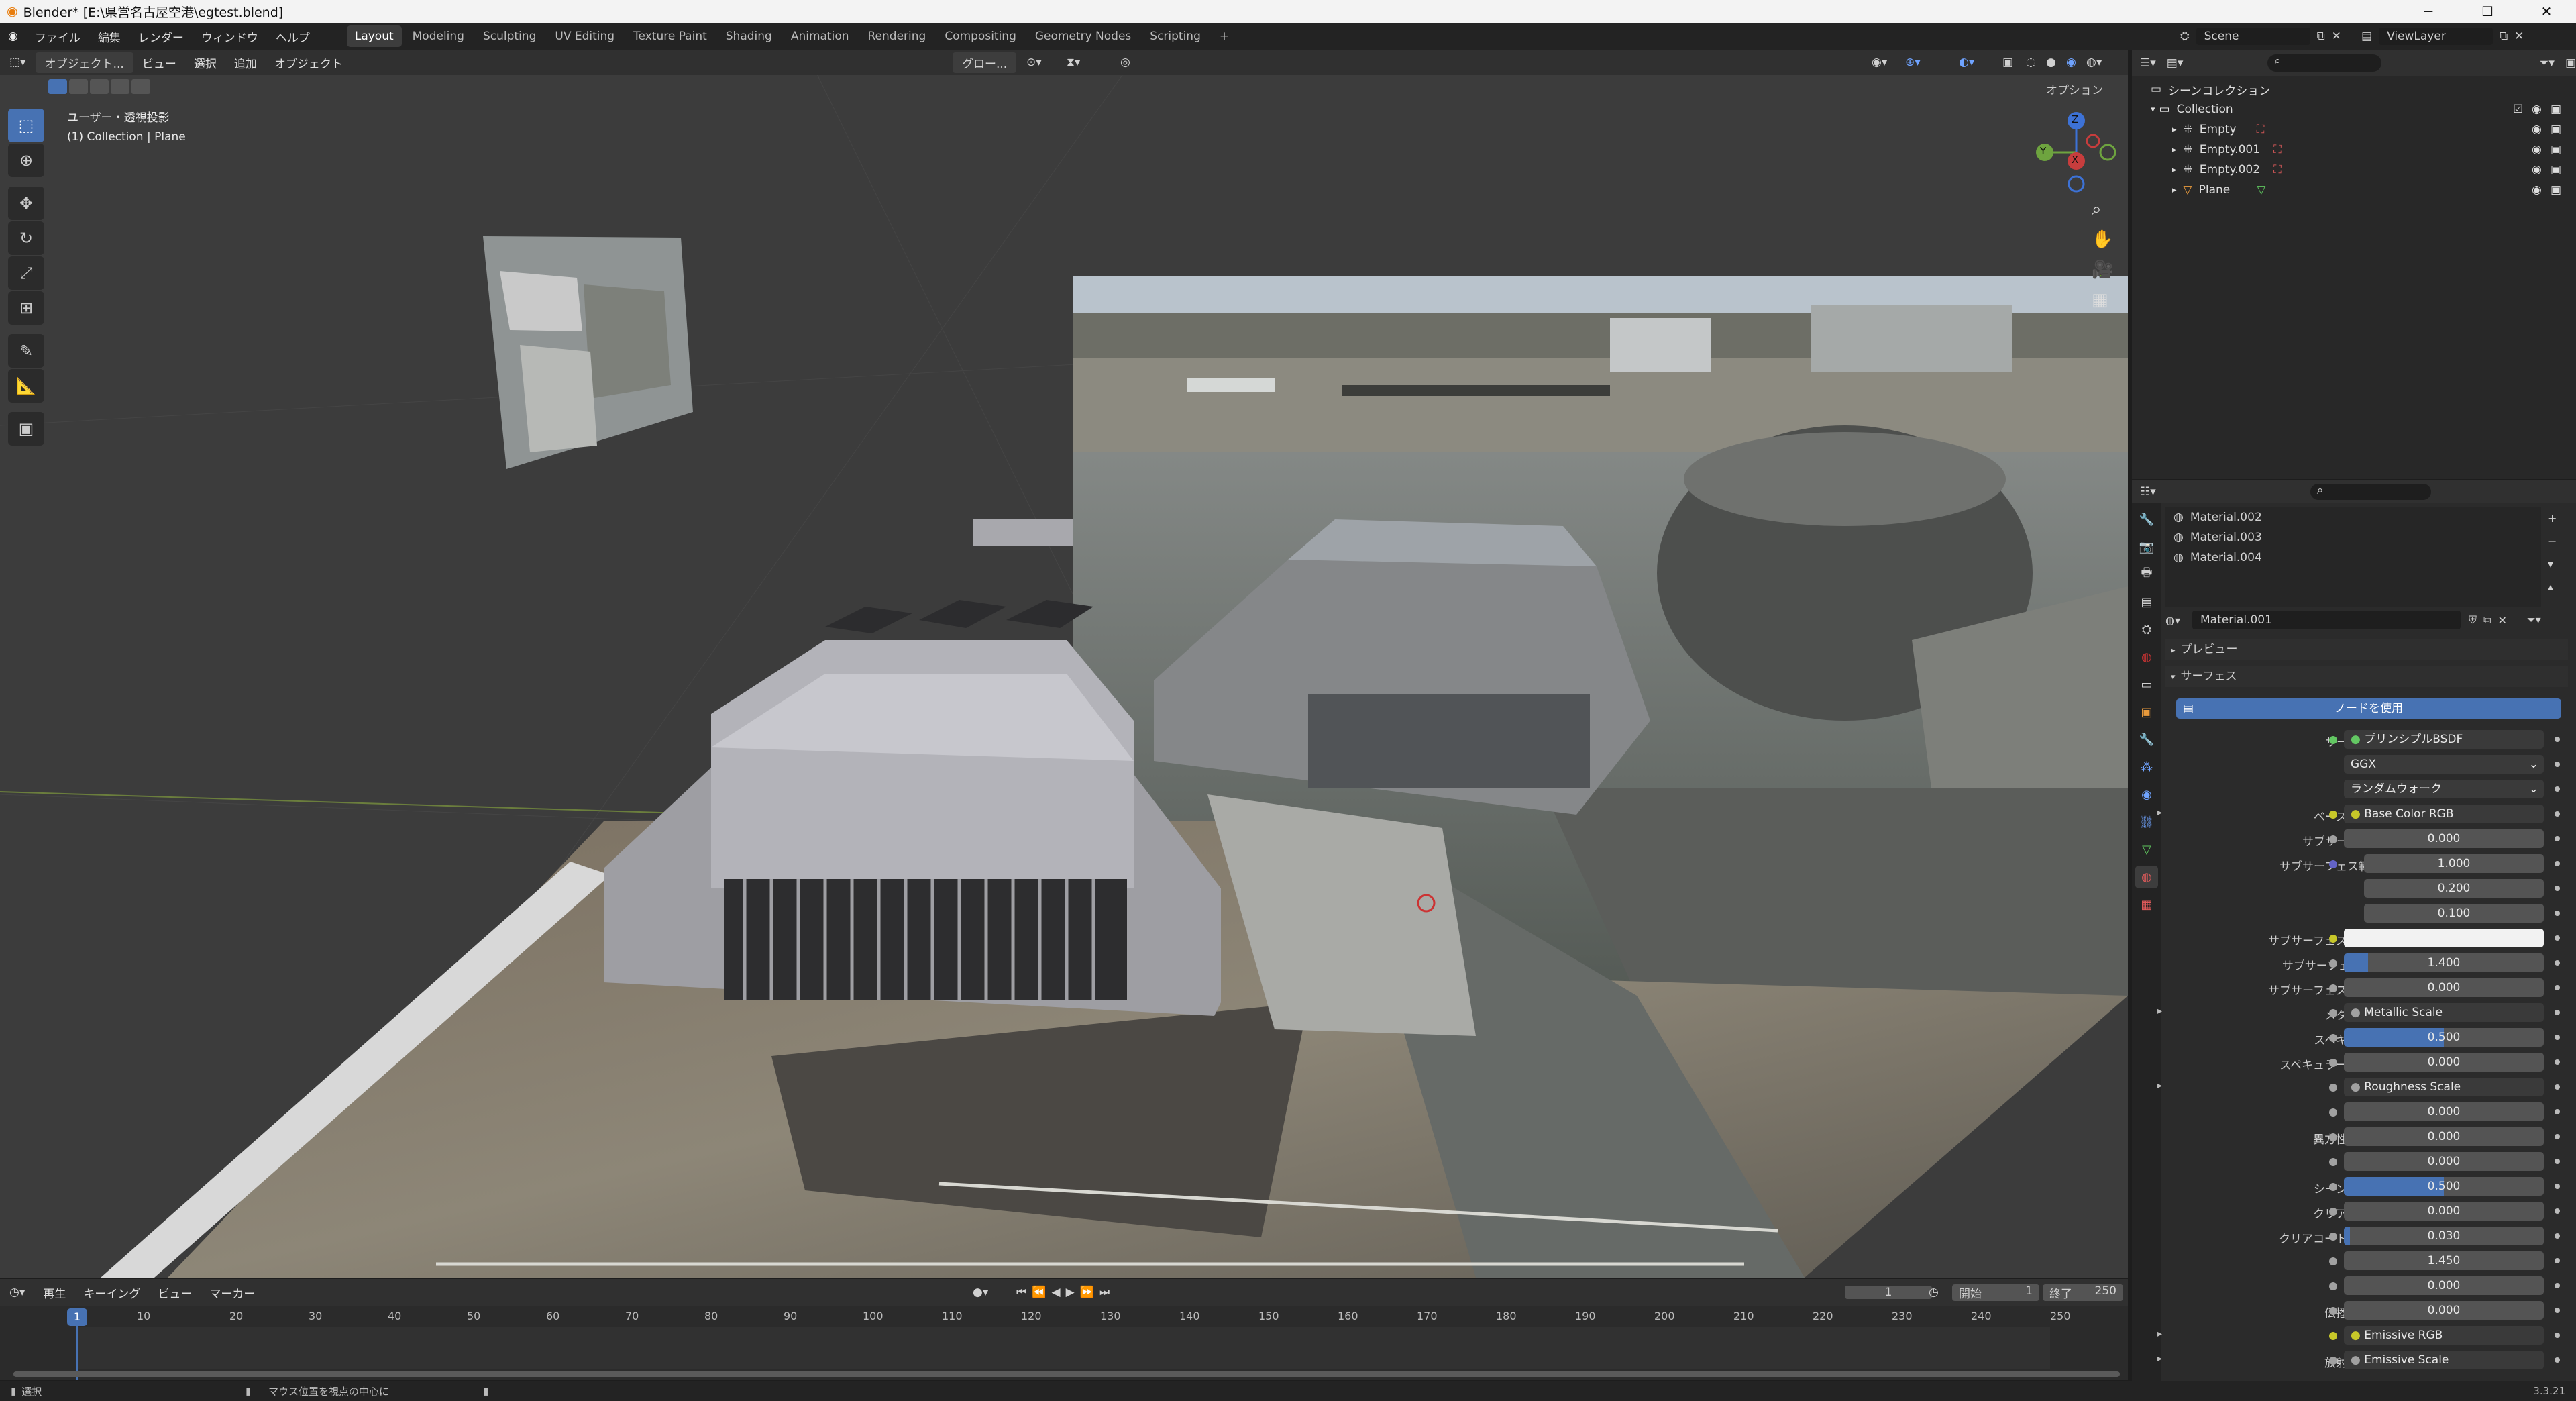 This screenshot has height=1401, width=2576. Describe the element at coordinates (2547, 63) in the screenshot. I see `filter-icon: ⏷▾` at that location.